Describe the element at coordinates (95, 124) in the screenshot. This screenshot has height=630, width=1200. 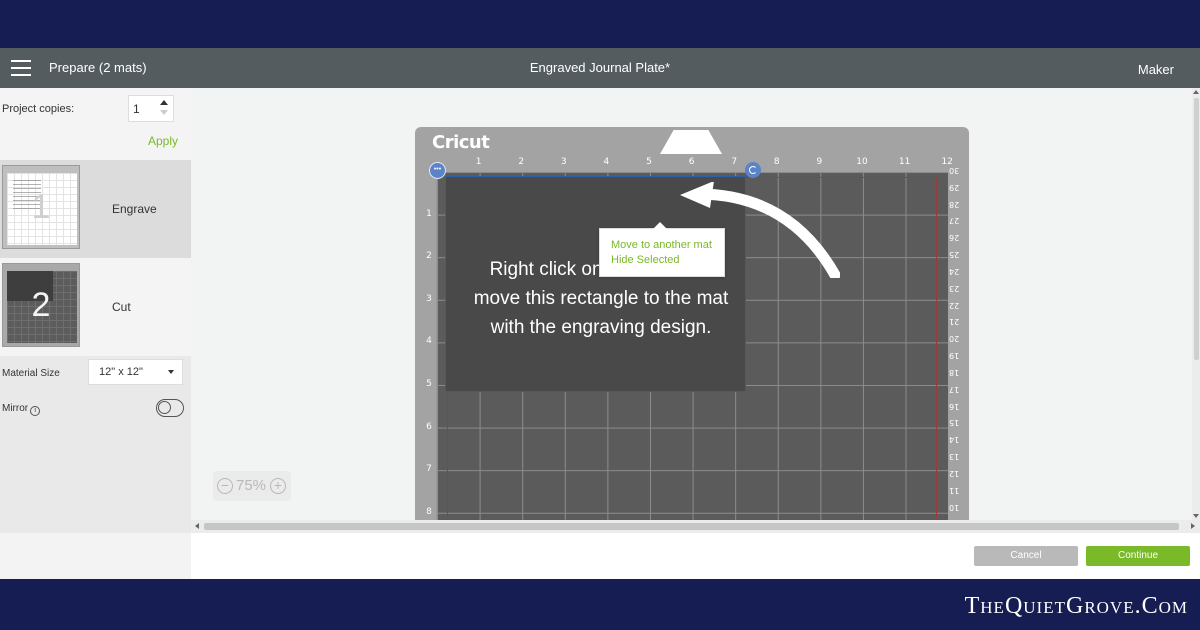
I see `project-copies-panel: Project copies: 1 Apply` at that location.